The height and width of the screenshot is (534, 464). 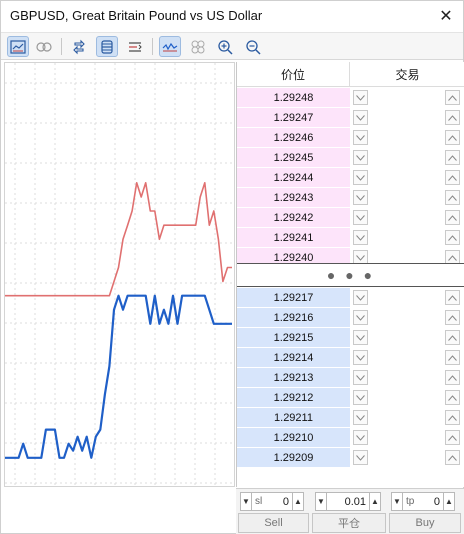 I want to click on ask-price: 1.29247, so click(x=293, y=118).